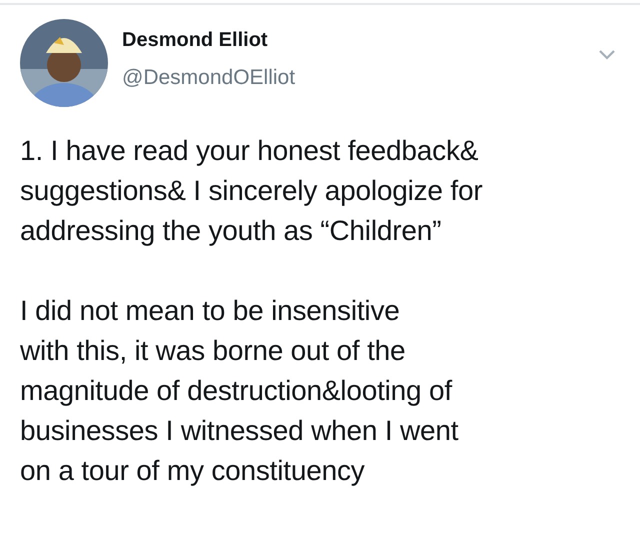 Image resolution: width=640 pixels, height=539 pixels. I want to click on author-name: Desmond Elliot, so click(353, 40).